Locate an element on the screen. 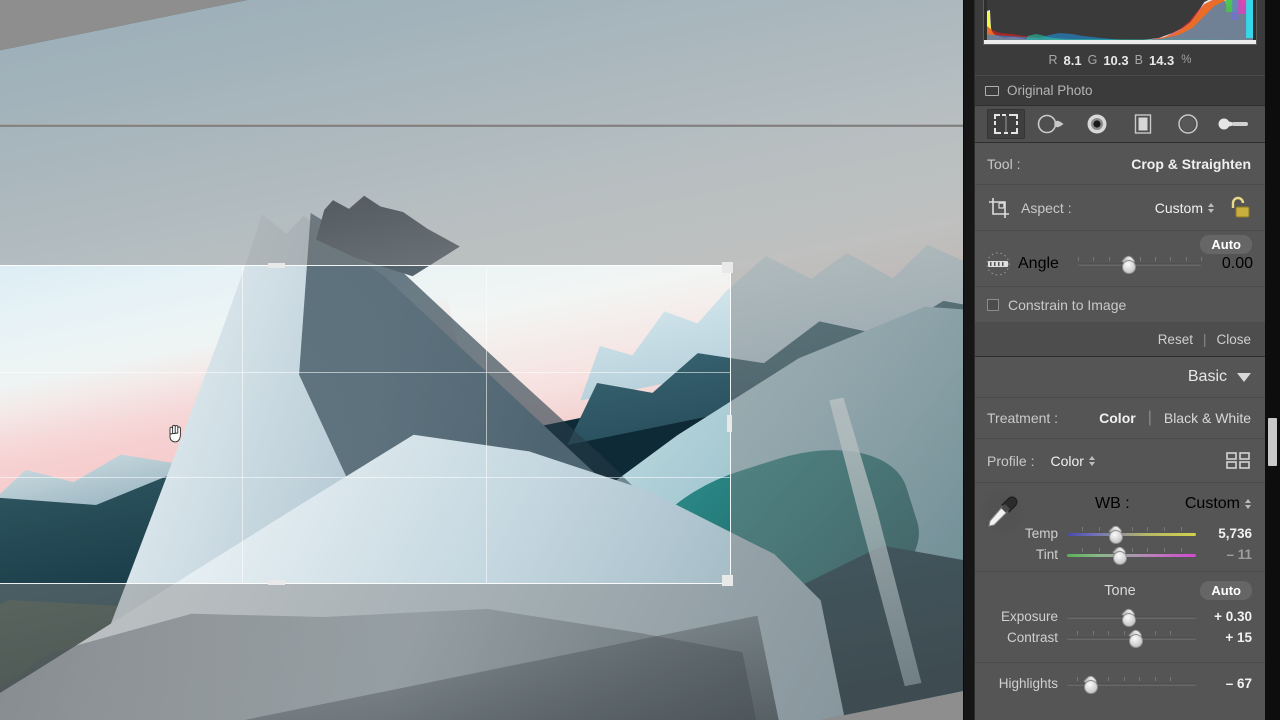  red-eye-icon is located at coordinates (1097, 124).